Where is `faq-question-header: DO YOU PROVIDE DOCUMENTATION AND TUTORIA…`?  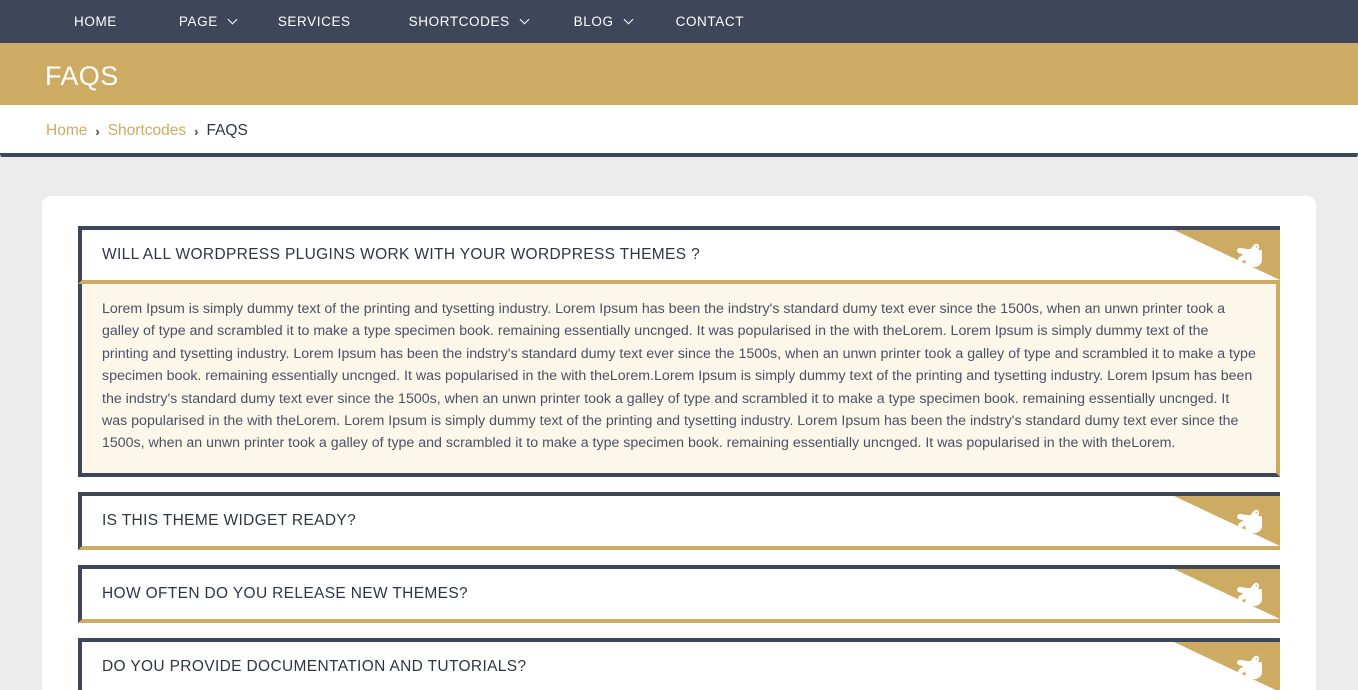 faq-question-header: DO YOU PROVIDE DOCUMENTATION AND TUTORIA… is located at coordinates (679, 663).